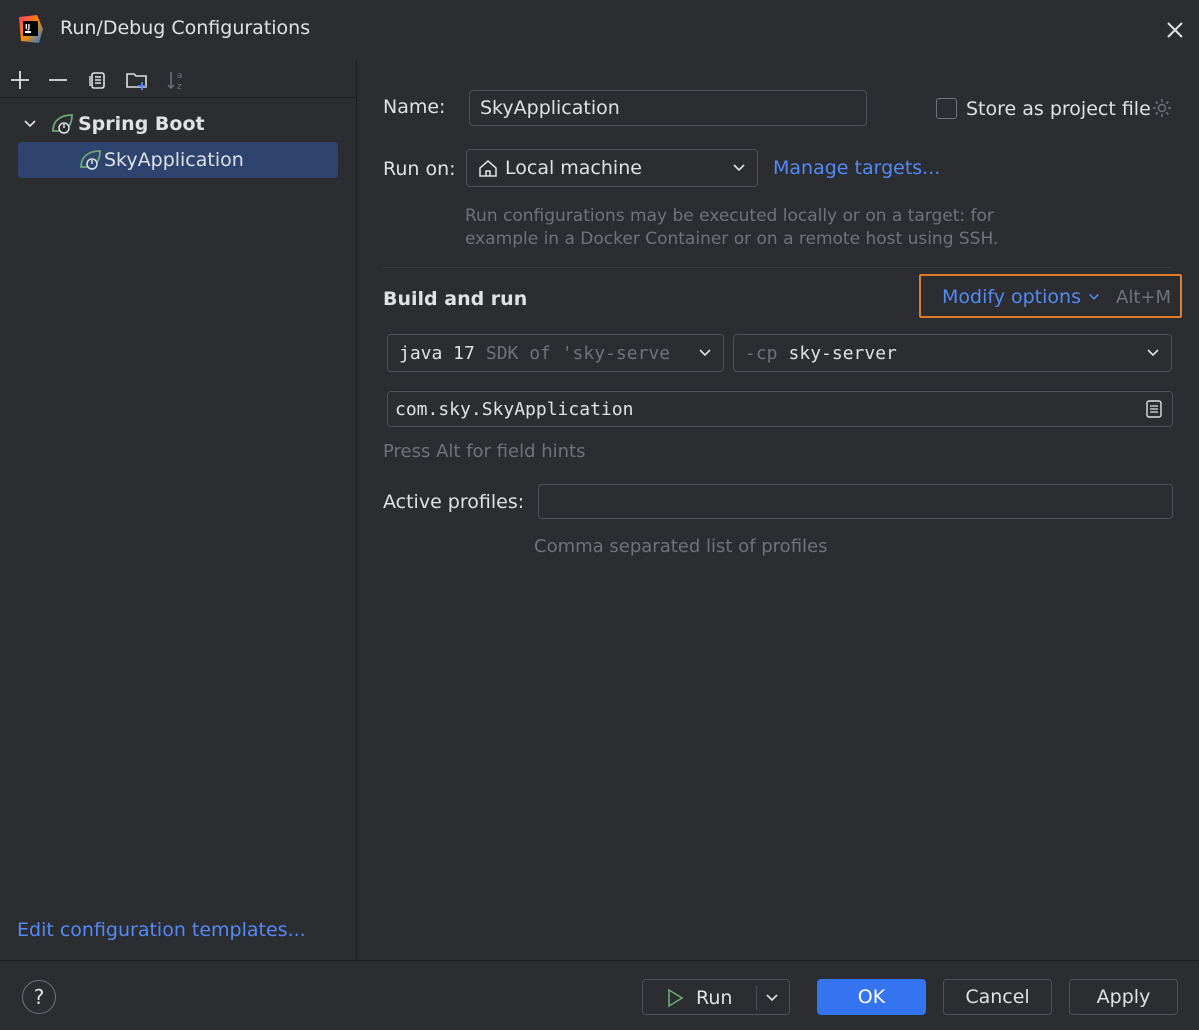  What do you see at coordinates (414, 107) in the screenshot?
I see `name-label: Name:` at bounding box center [414, 107].